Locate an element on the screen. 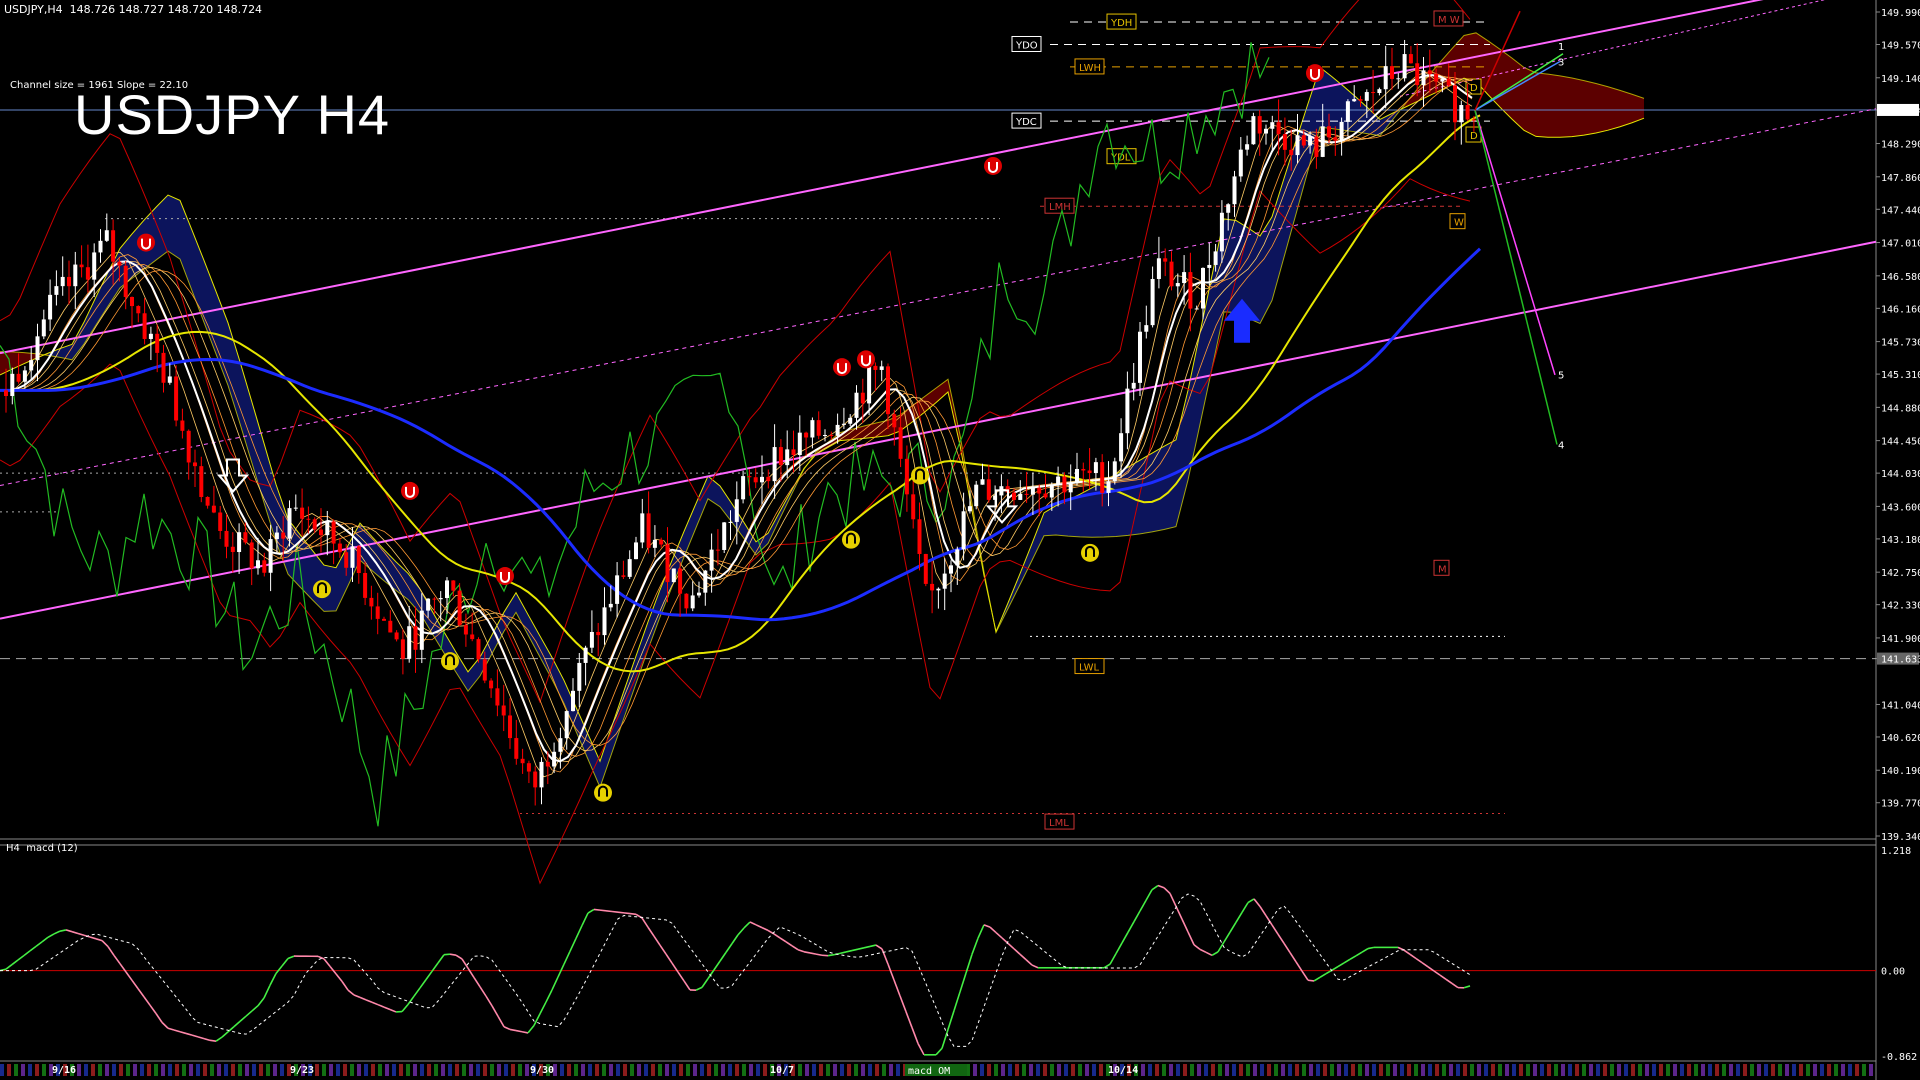  projection-label: 5 is located at coordinates (1561, 376).